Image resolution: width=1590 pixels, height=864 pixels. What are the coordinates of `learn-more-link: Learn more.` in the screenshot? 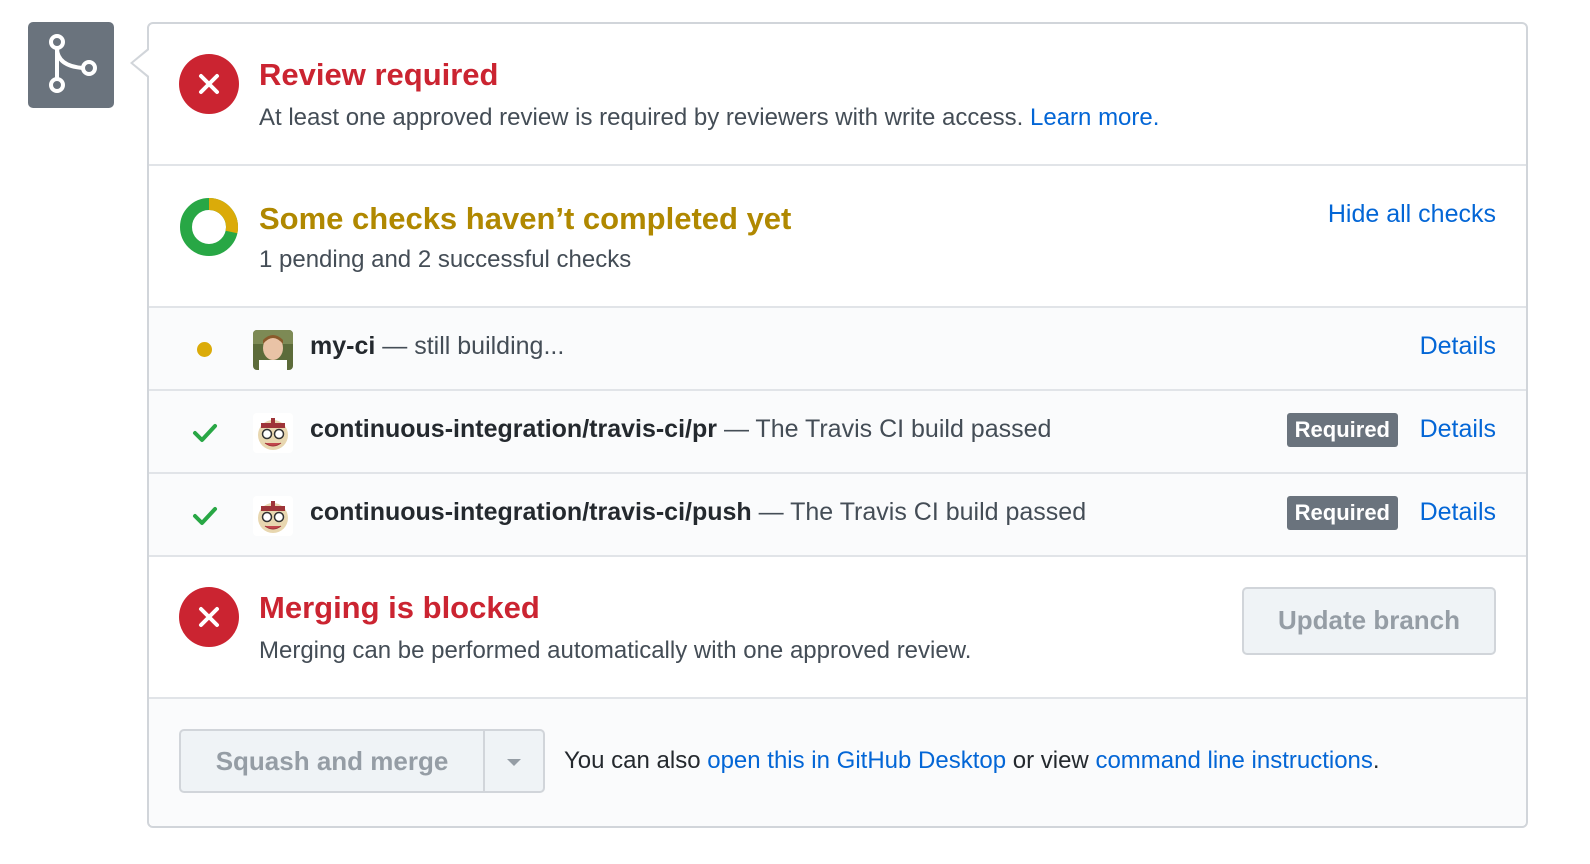 It's located at (1094, 117).